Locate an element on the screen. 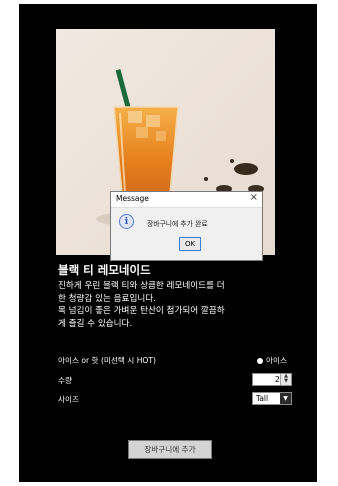  info-icon: i is located at coordinates (126, 221).